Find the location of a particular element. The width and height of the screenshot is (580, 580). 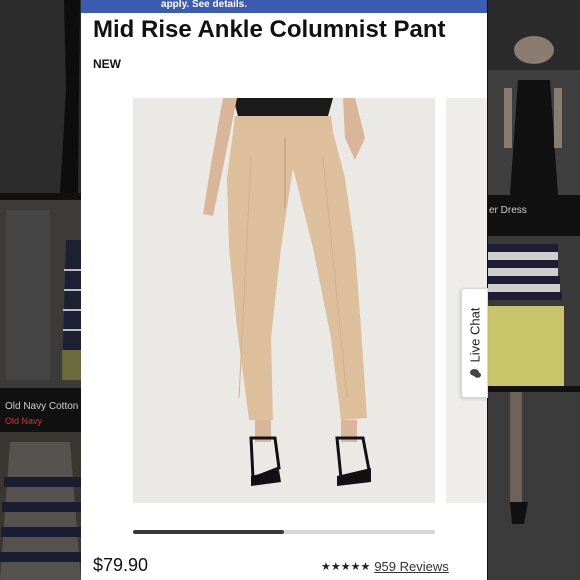

product-rating: ★★★★★ 959 Reviews is located at coordinates (385, 566).